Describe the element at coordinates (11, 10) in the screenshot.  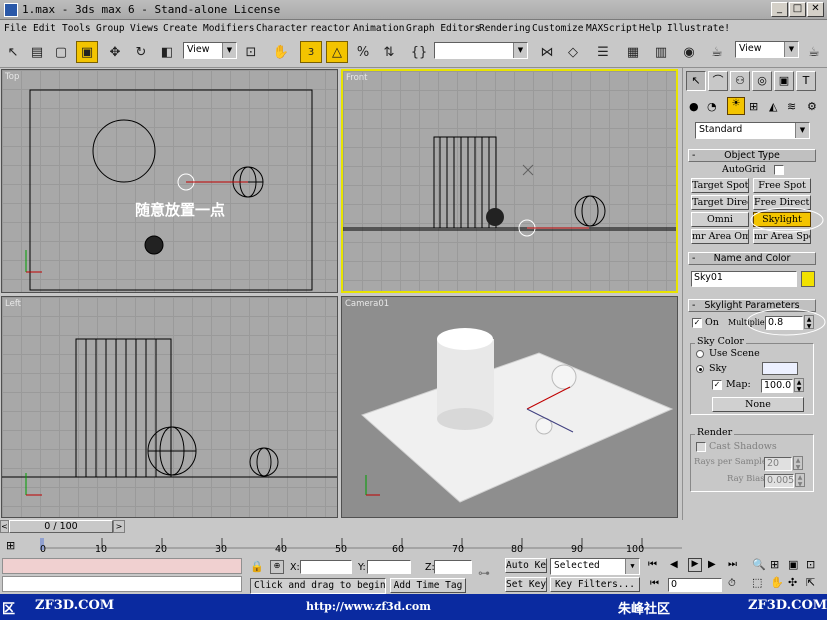
I see `app-icon` at that location.